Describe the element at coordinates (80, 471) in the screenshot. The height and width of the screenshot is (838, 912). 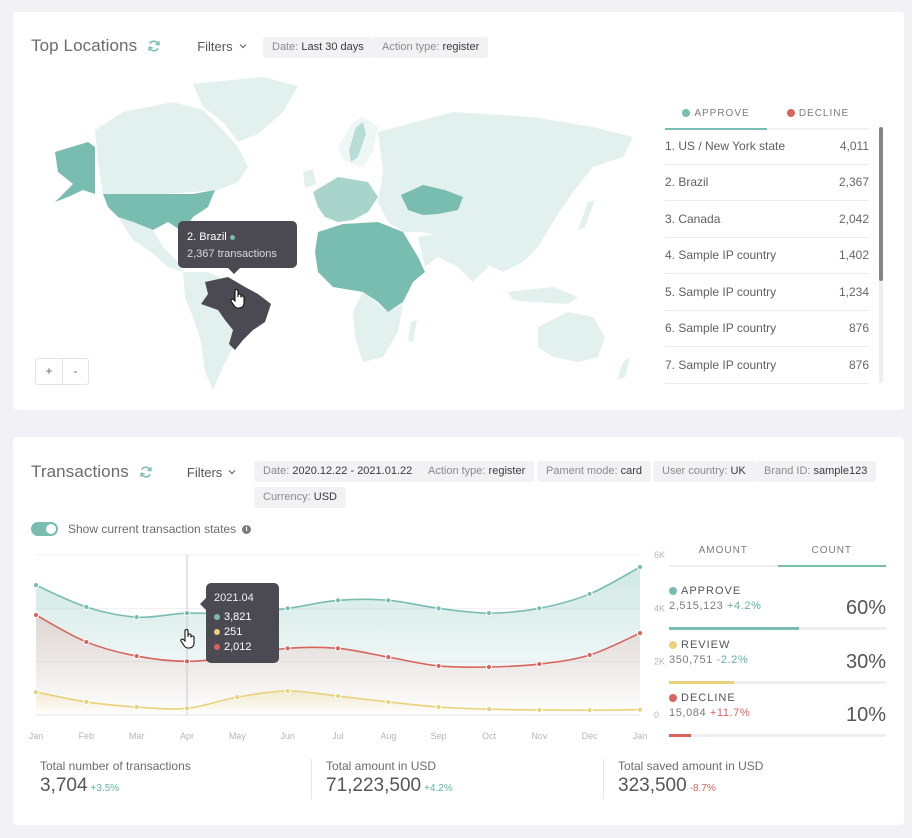
I see `card-title: Transactions` at that location.